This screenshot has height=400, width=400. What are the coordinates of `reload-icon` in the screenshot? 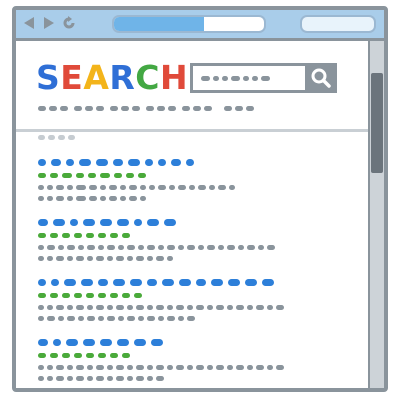 It's located at (69, 23).